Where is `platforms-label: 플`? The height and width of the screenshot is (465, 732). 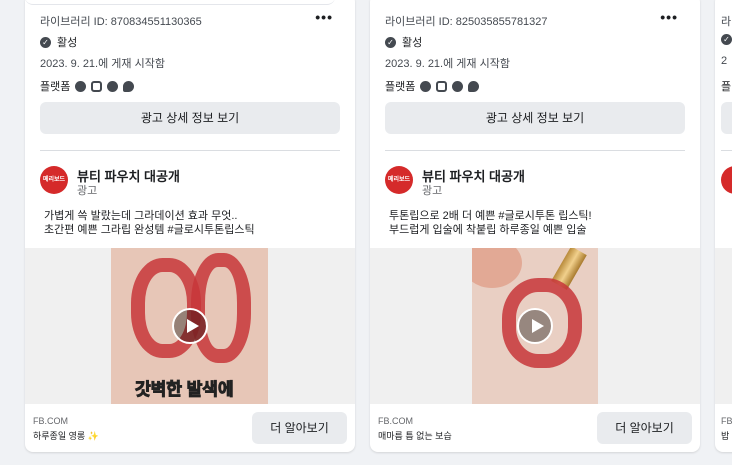 platforms-label: 플 is located at coordinates (726, 87).